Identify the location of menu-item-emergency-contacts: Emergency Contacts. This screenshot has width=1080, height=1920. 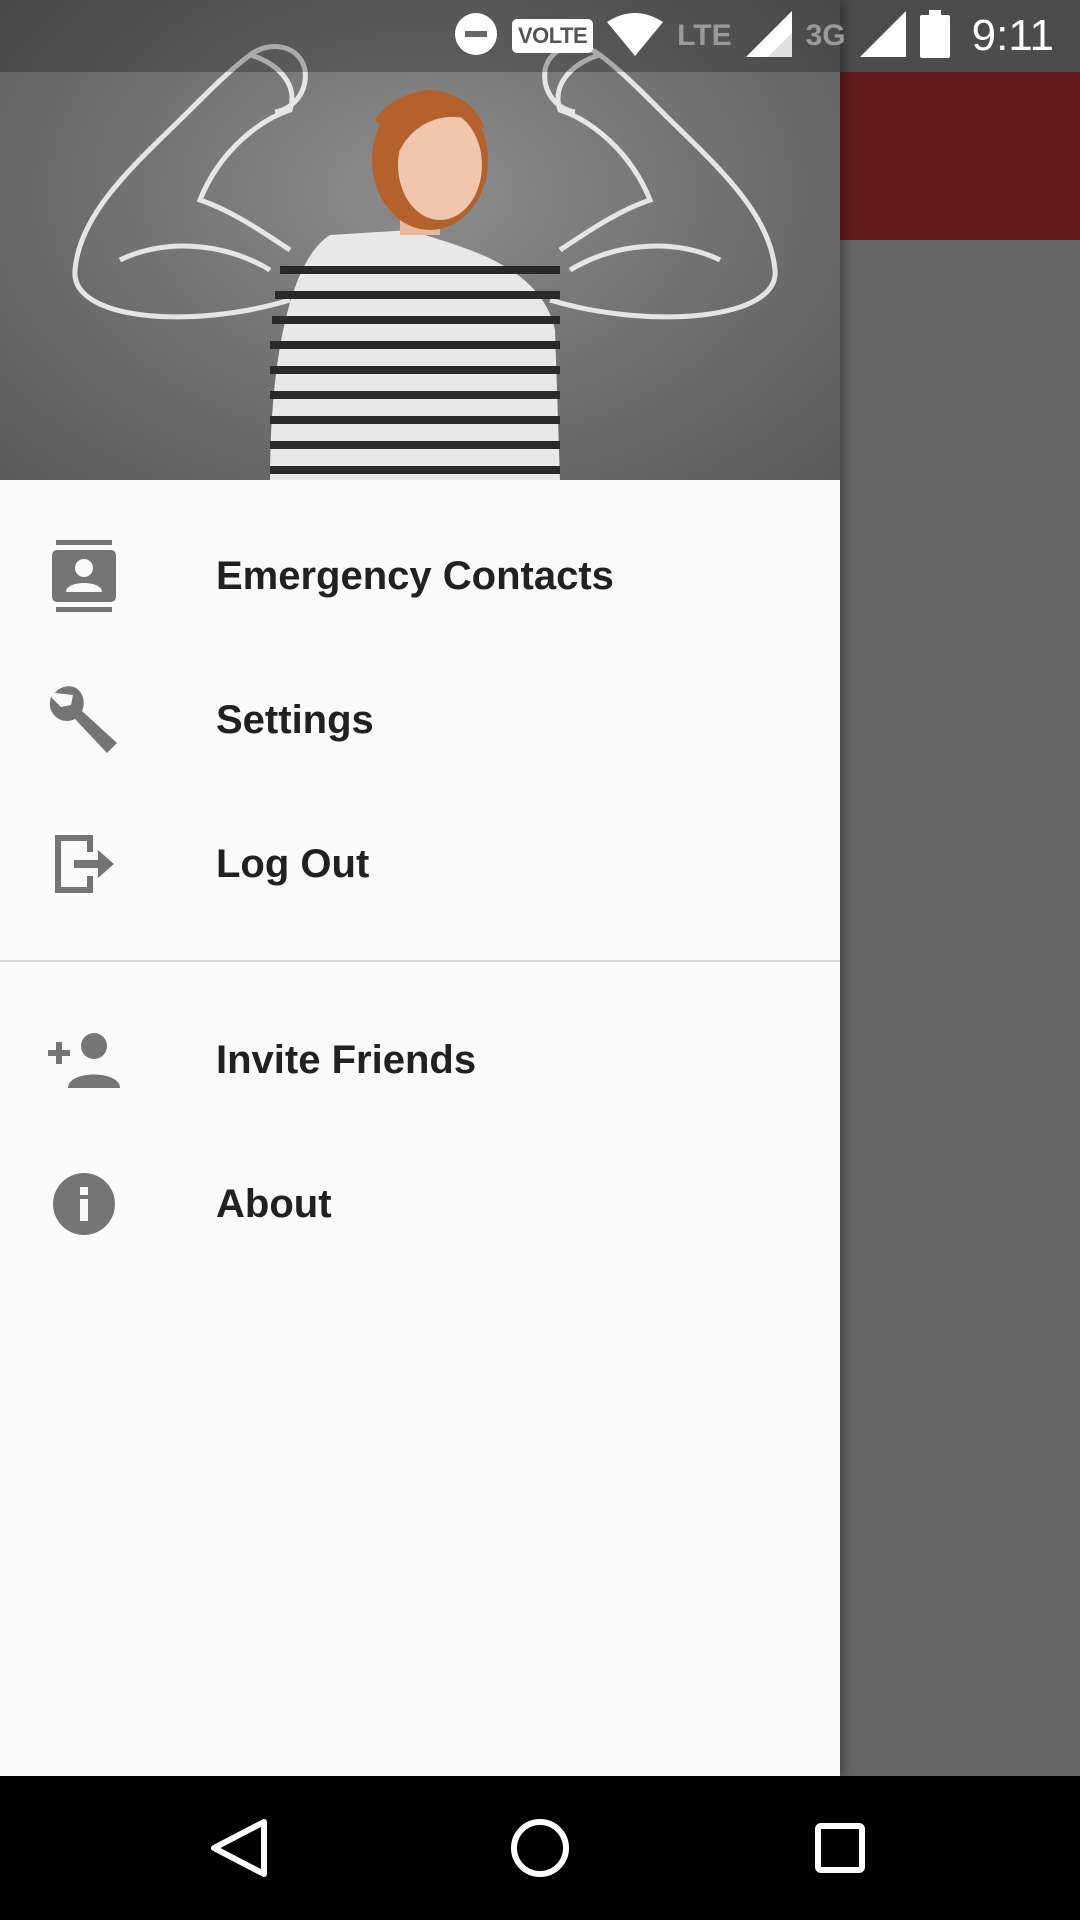
(420, 576).